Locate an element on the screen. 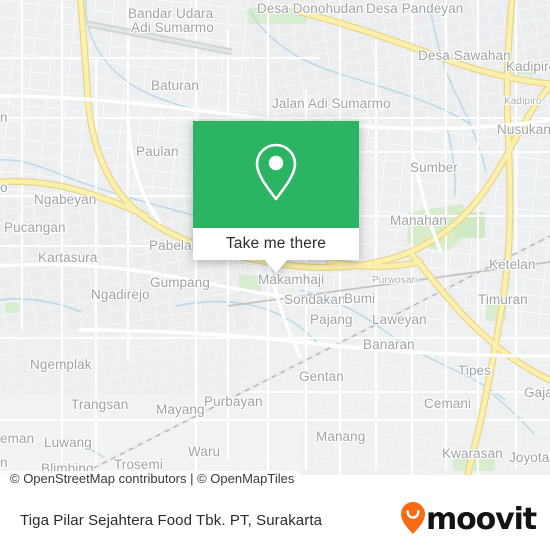  take-me-there-label: Take me there is located at coordinates (276, 243).